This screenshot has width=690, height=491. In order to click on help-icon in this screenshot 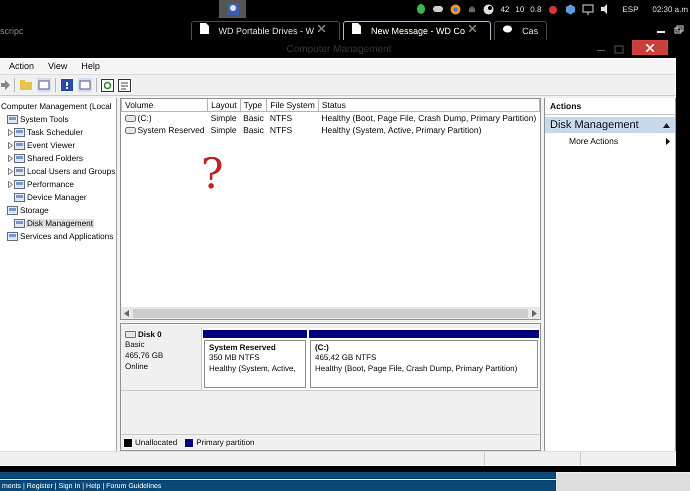, I will do `click(67, 85)`.